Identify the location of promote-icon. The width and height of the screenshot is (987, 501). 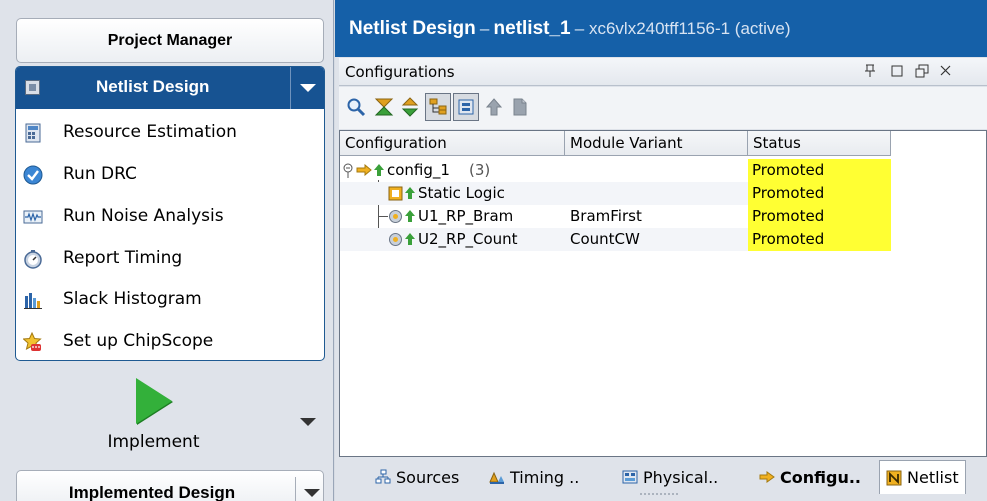
(494, 107).